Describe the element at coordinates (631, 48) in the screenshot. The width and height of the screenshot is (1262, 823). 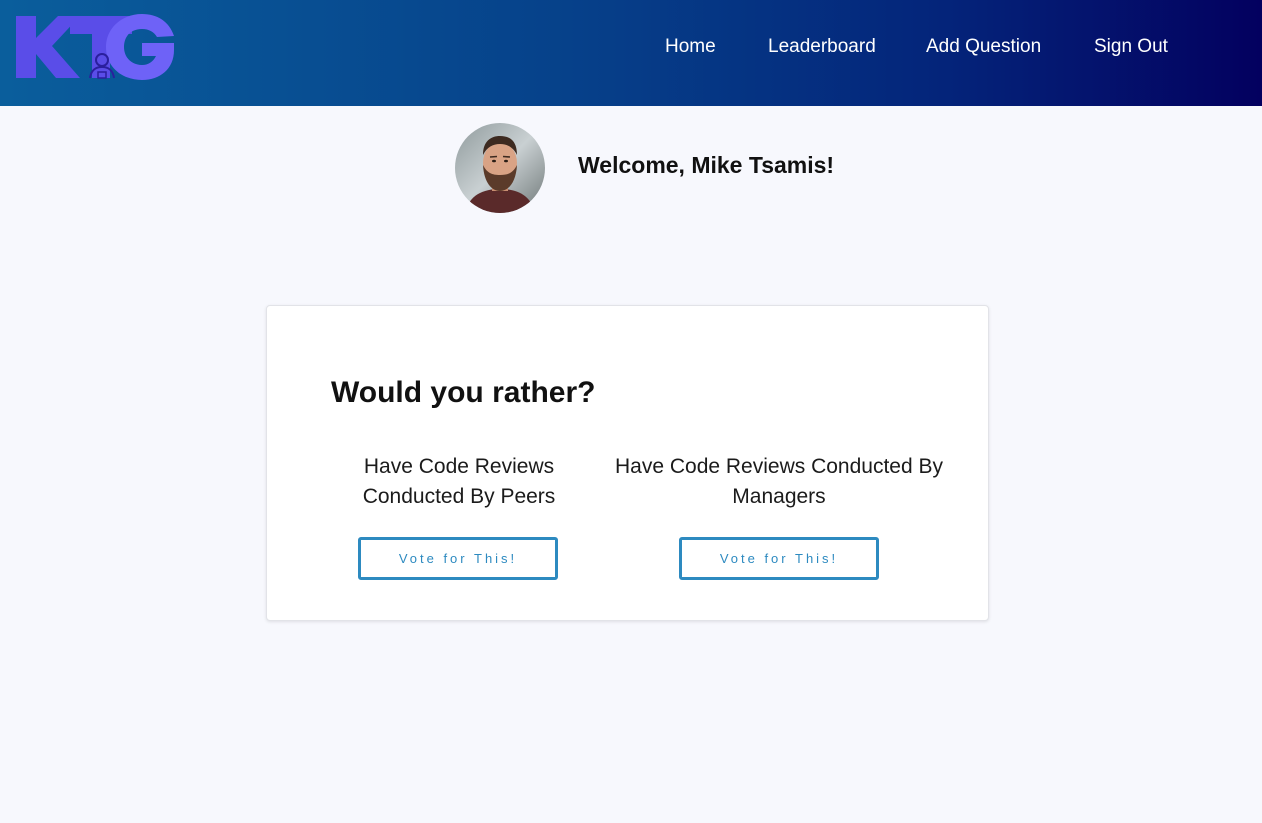
I see `main-nav: Home Leaderboard Add Question Sign Out` at that location.